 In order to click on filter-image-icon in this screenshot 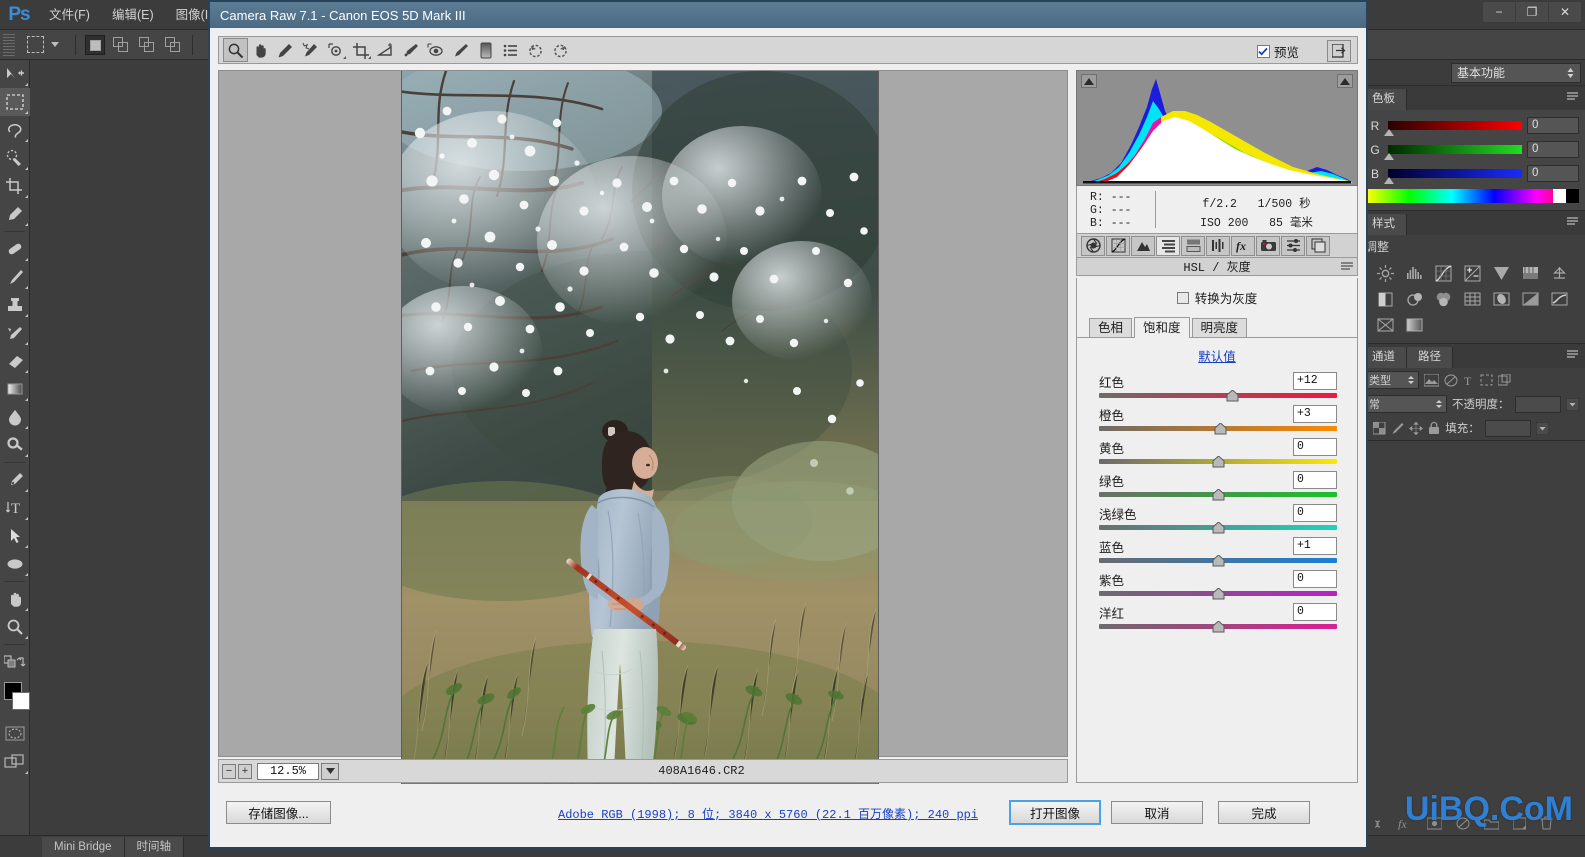, I will do `click(1431, 380)`.